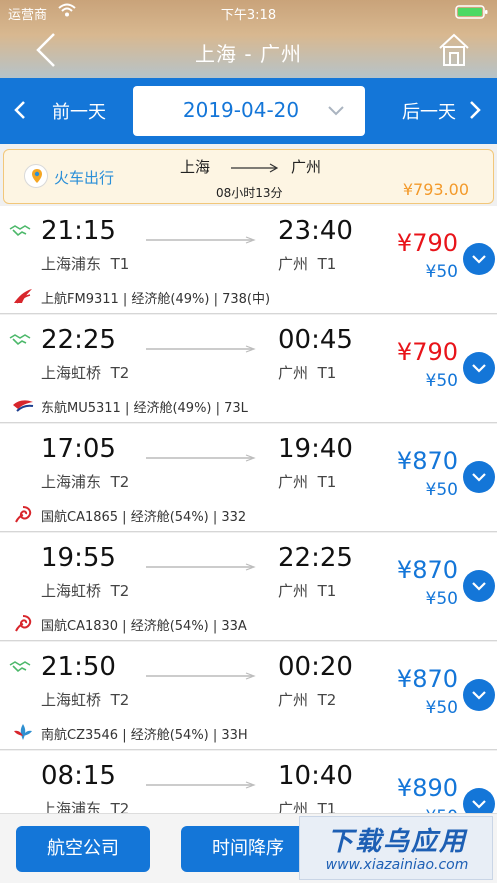  What do you see at coordinates (84, 178) in the screenshot?
I see `train-label: 火车出行` at bounding box center [84, 178].